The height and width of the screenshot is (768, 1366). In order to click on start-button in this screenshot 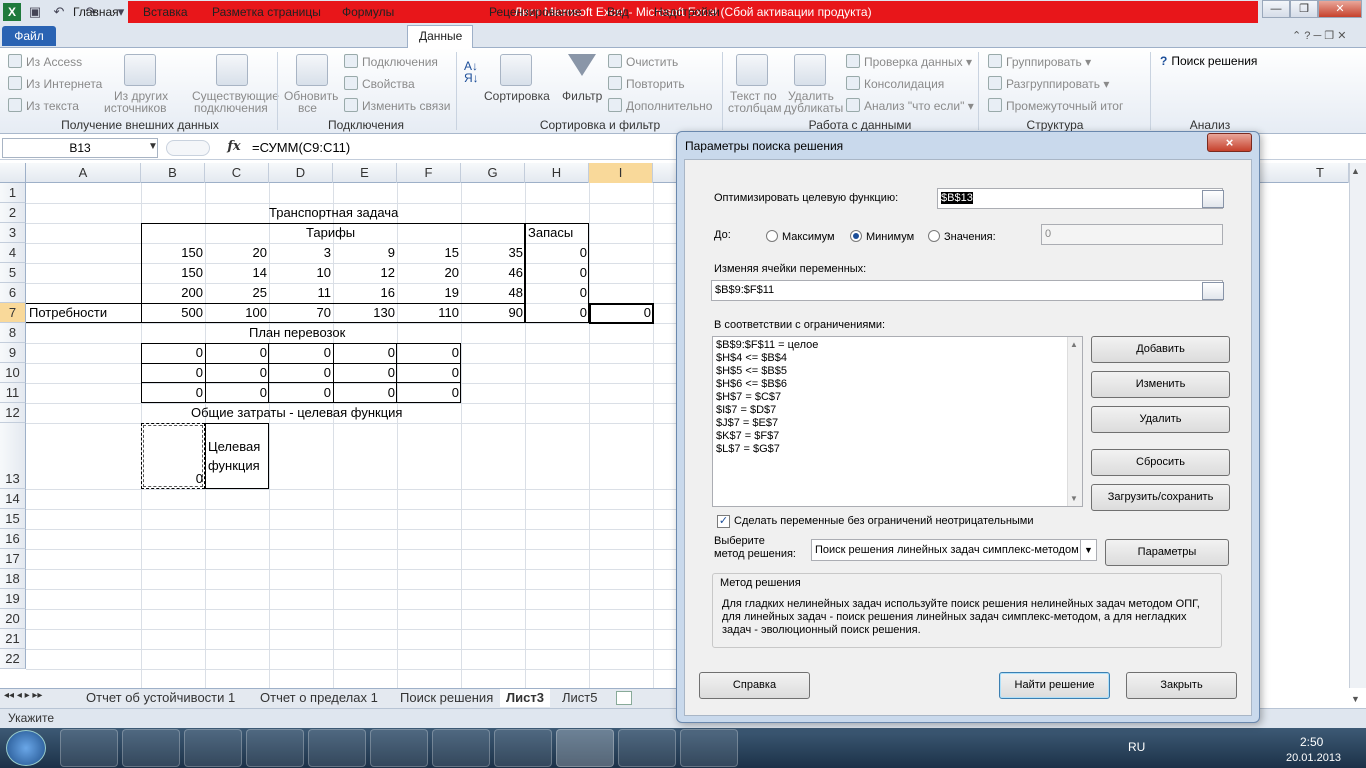, I will do `click(26, 748)`.